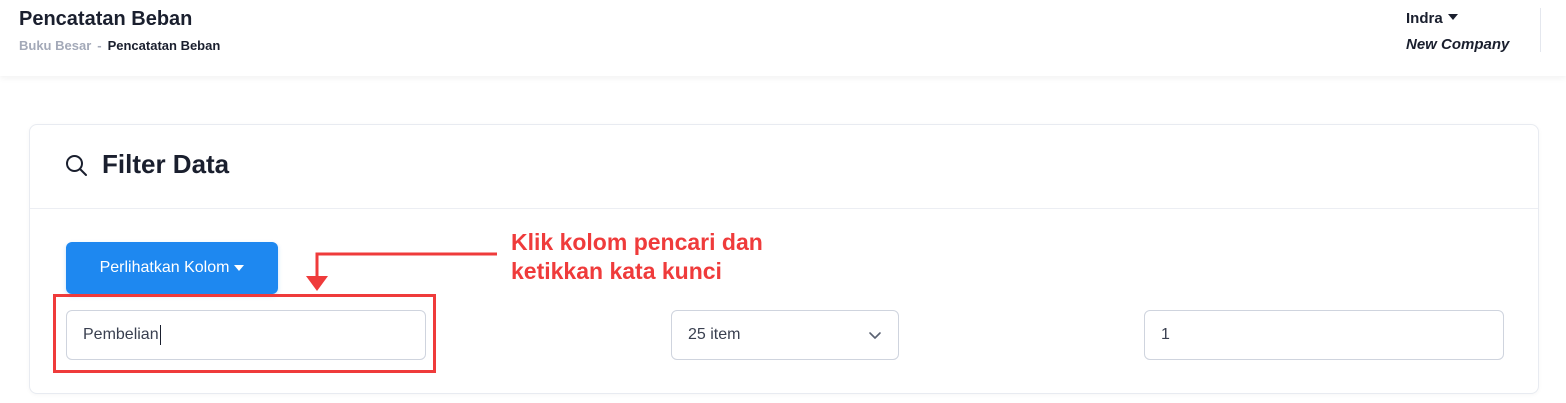  What do you see at coordinates (714, 334) in the screenshot?
I see `per-page-value: 25 item` at bounding box center [714, 334].